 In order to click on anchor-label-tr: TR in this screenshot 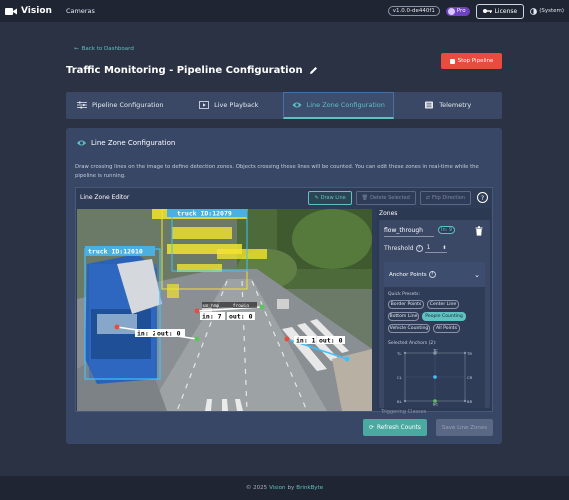, I will do `click(469, 353)`.